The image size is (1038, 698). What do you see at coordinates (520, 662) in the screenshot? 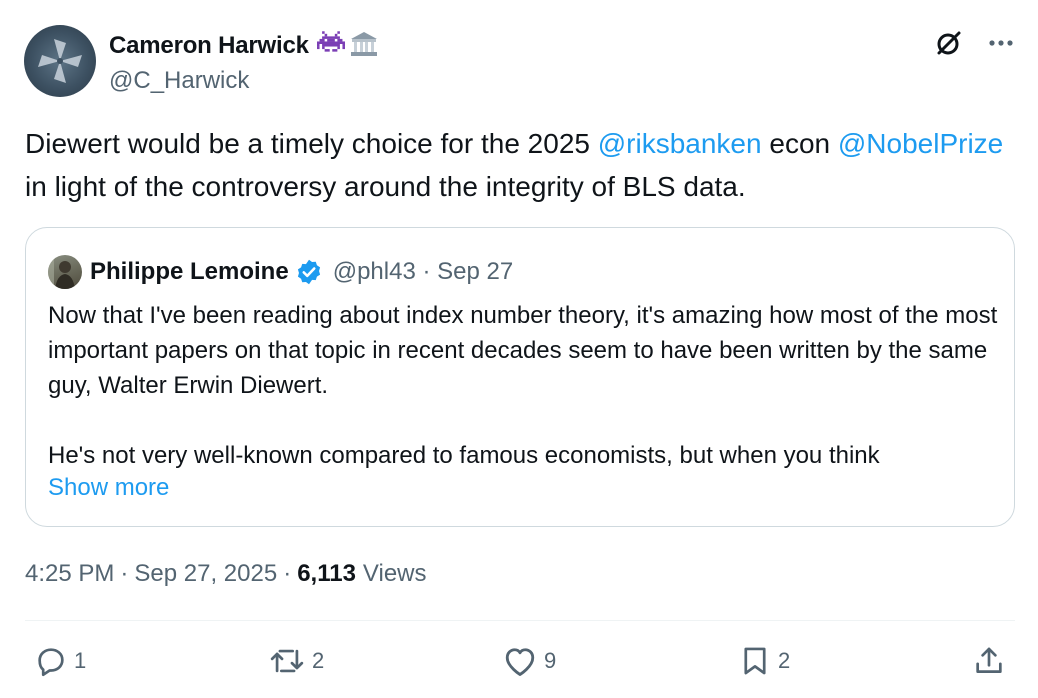
I see `heart-icon` at bounding box center [520, 662].